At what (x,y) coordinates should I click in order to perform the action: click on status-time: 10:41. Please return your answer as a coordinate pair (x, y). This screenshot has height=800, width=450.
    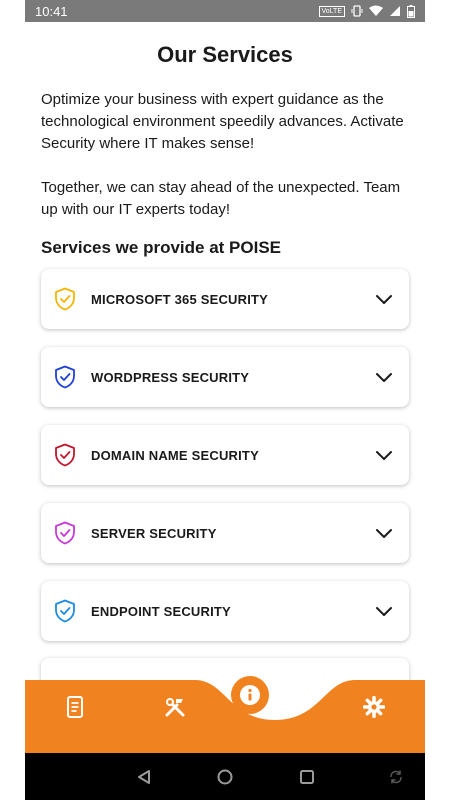
    Looking at the image, I should click on (51, 11).